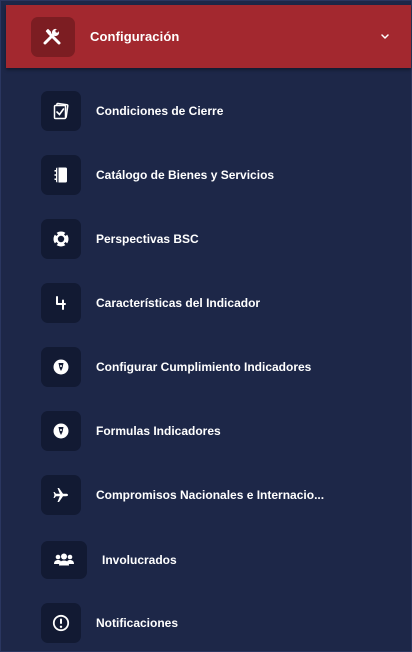 The width and height of the screenshot is (412, 652). I want to click on plane-icon, so click(61, 495).